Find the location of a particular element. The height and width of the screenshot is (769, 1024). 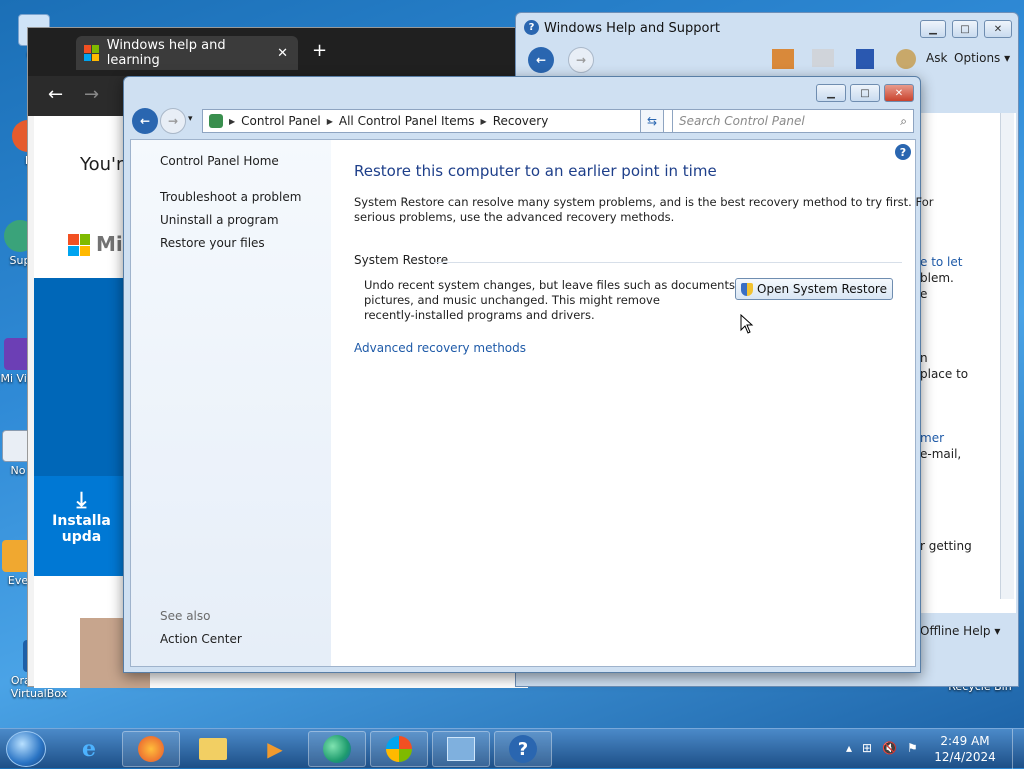

back-arrow-icon: ← is located at coordinates (55, 94).